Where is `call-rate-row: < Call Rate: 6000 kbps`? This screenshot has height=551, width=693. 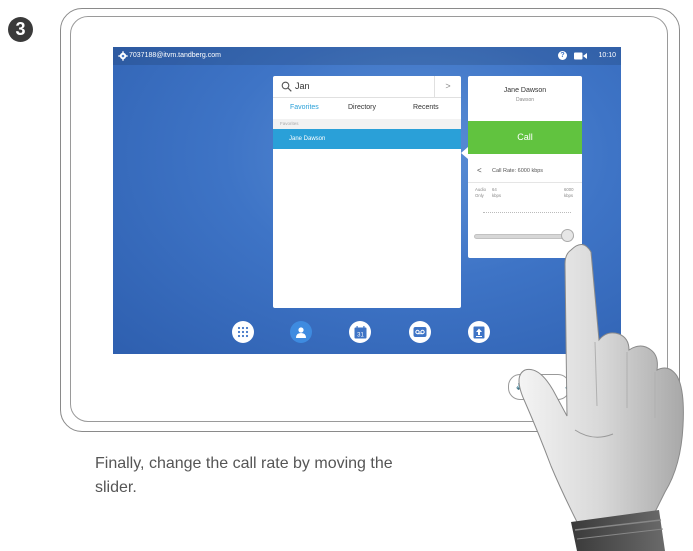 call-rate-row: < Call Rate: 6000 kbps is located at coordinates (525, 172).